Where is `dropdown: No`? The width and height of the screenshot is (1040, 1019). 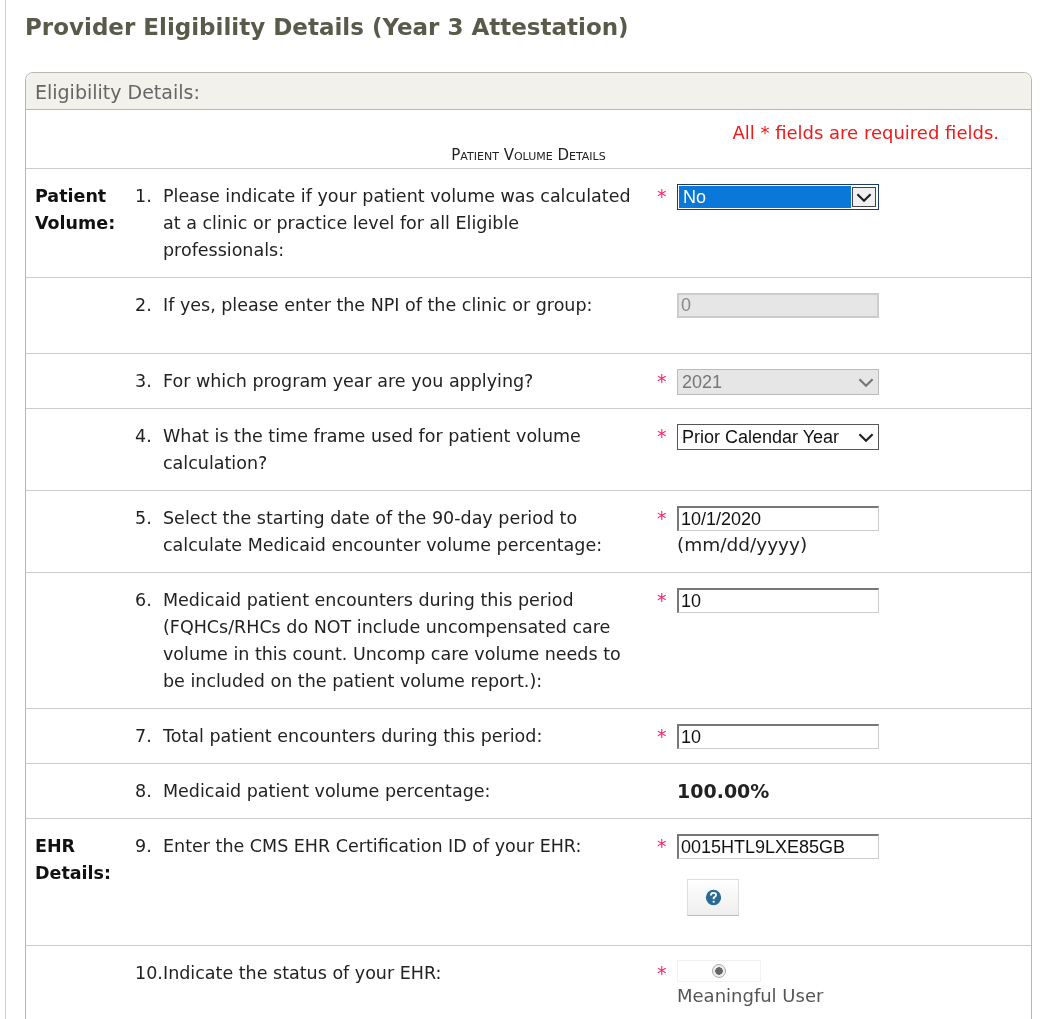 dropdown: No is located at coordinates (778, 197).